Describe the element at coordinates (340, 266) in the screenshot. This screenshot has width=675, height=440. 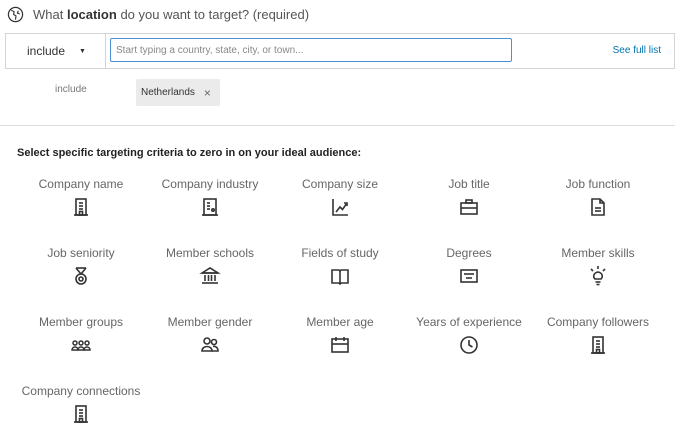
I see `criterion-fields-of-study: Fields of study` at that location.